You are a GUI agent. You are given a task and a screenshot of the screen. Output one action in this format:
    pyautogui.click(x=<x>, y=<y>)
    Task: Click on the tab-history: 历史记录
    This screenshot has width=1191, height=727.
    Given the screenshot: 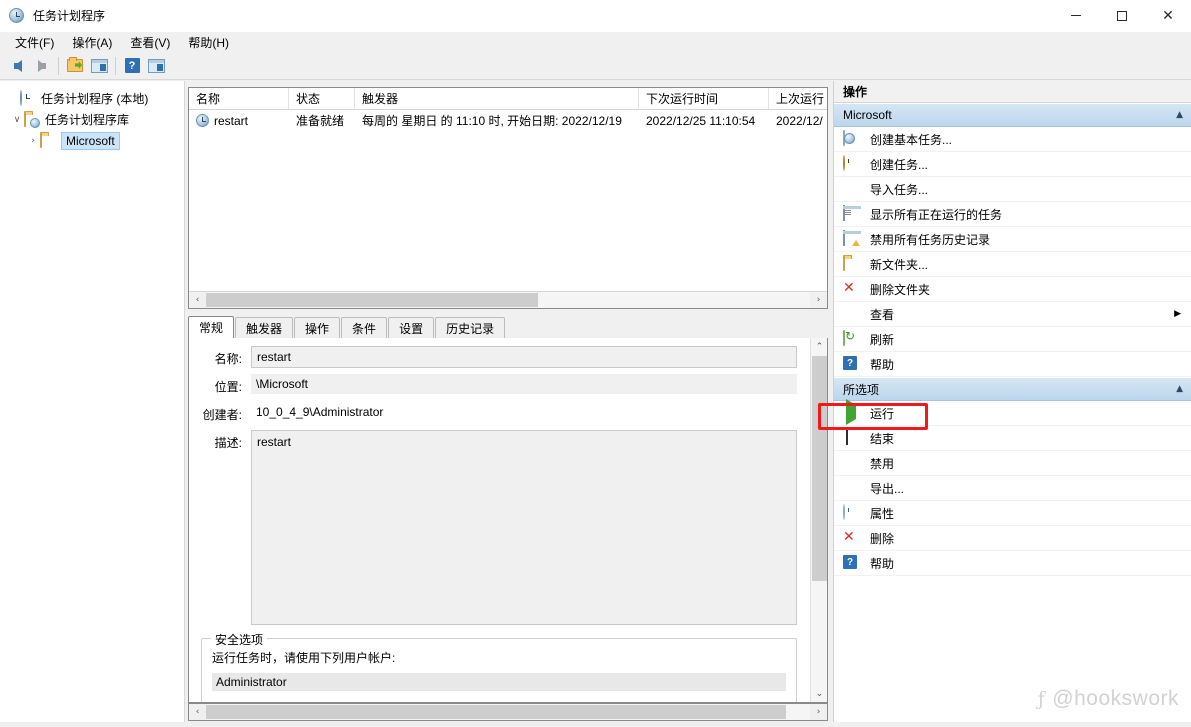 What is the action you would take?
    pyautogui.click(x=470, y=327)
    